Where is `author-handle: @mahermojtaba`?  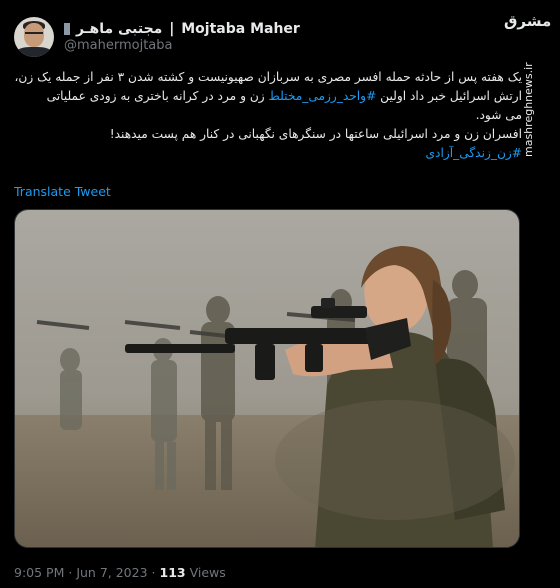
author-handle: @mahermojtaba is located at coordinates (118, 45).